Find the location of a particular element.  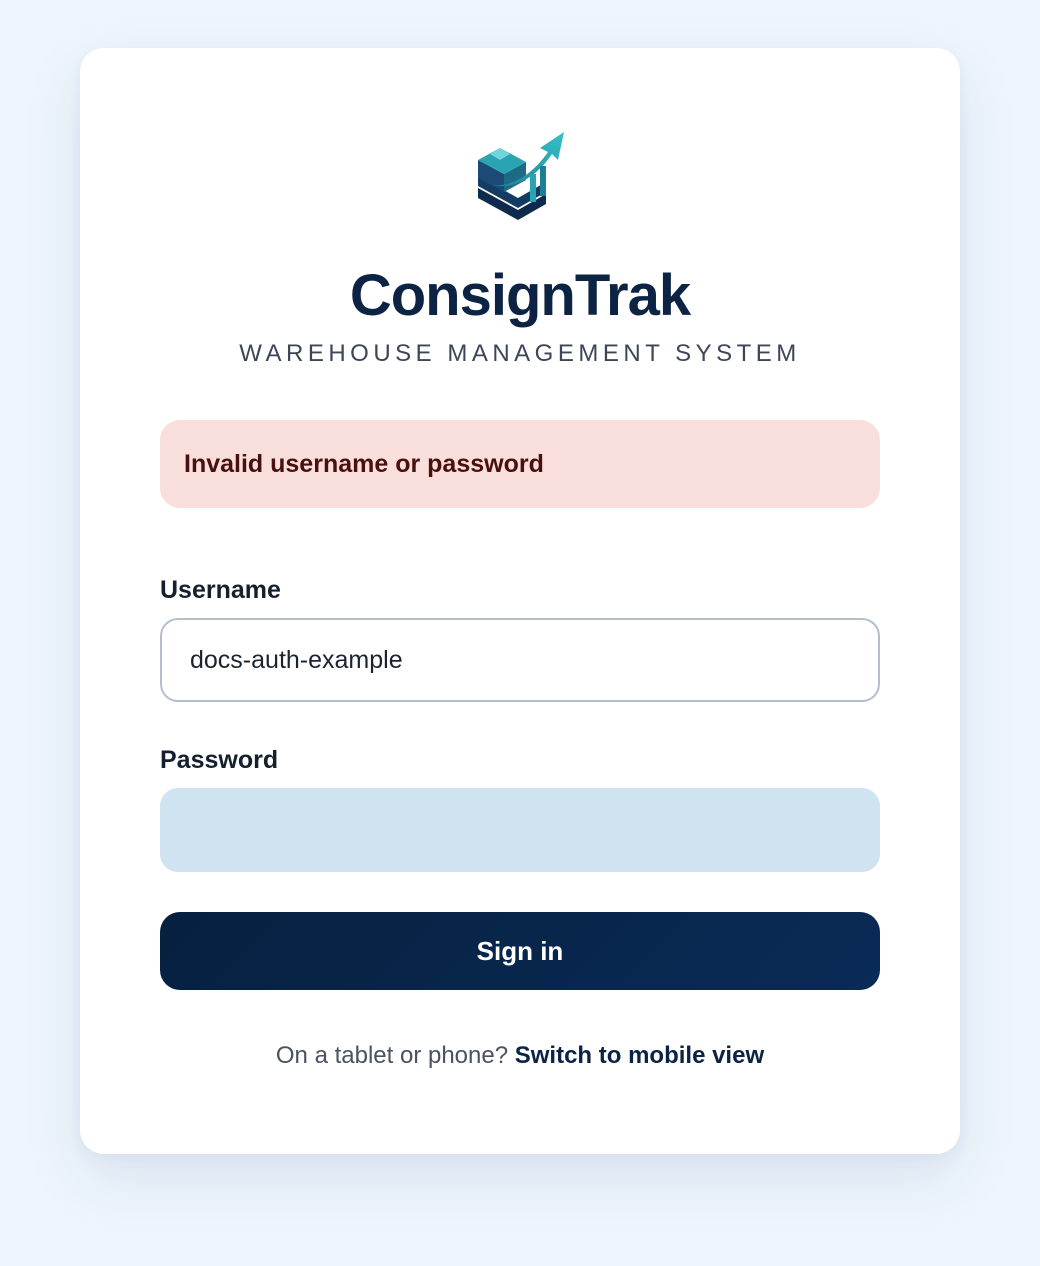

warehouse-box-arrow-icon is located at coordinates (521, 176).